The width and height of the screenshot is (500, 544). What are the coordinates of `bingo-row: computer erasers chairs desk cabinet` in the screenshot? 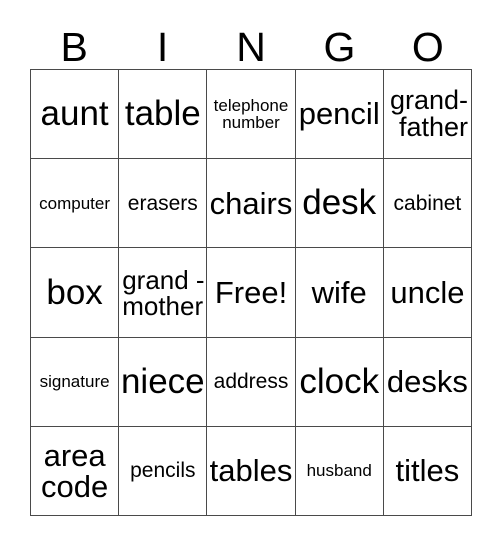 It's located at (252, 204).